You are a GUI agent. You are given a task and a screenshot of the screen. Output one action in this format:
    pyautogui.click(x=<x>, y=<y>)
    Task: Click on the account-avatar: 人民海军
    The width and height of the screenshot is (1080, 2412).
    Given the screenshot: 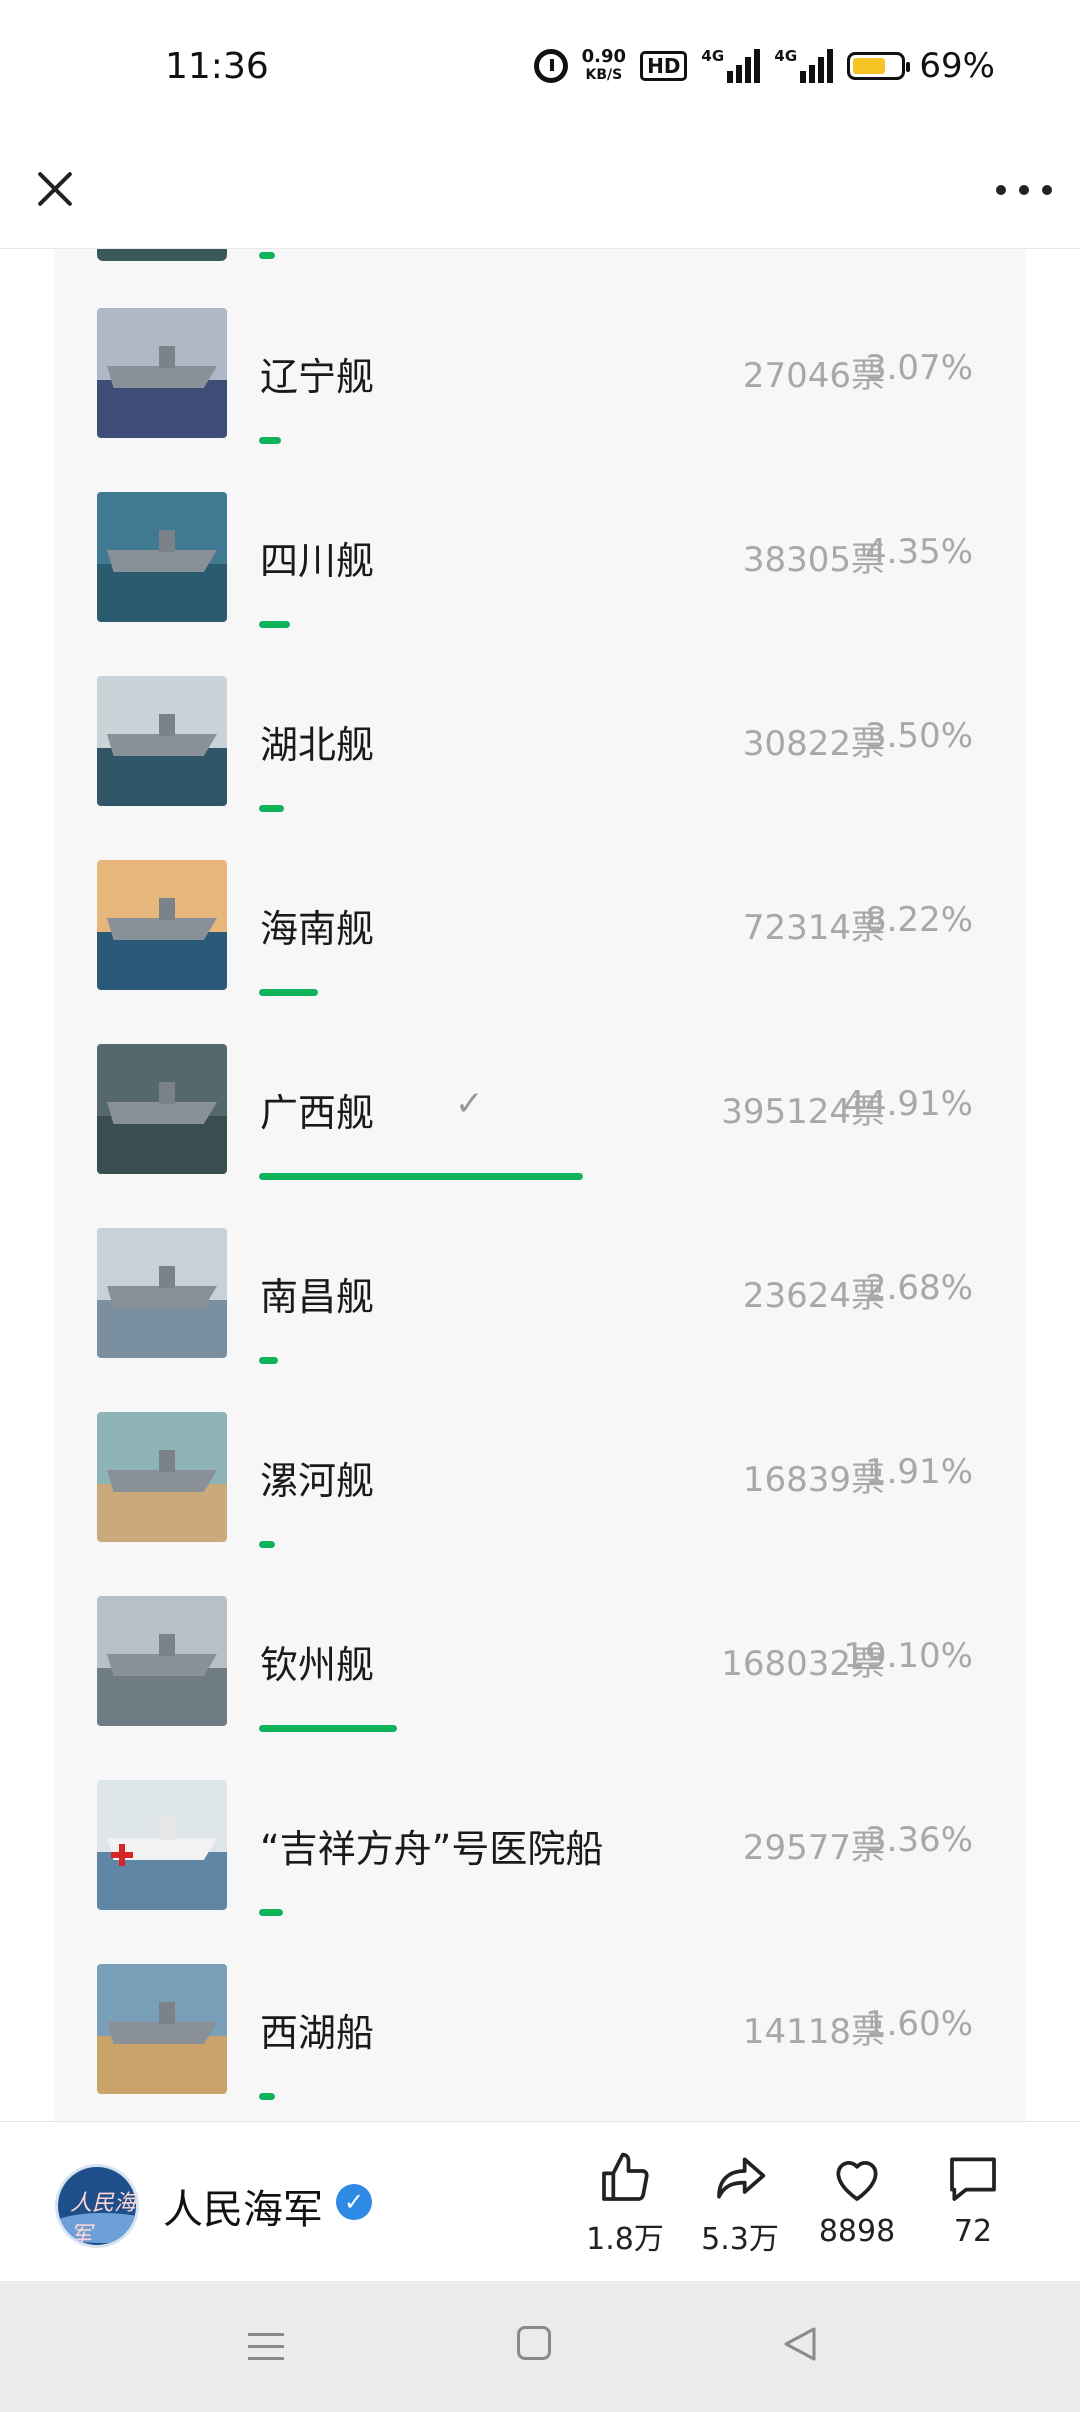 What is the action you would take?
    pyautogui.click(x=97, y=2206)
    